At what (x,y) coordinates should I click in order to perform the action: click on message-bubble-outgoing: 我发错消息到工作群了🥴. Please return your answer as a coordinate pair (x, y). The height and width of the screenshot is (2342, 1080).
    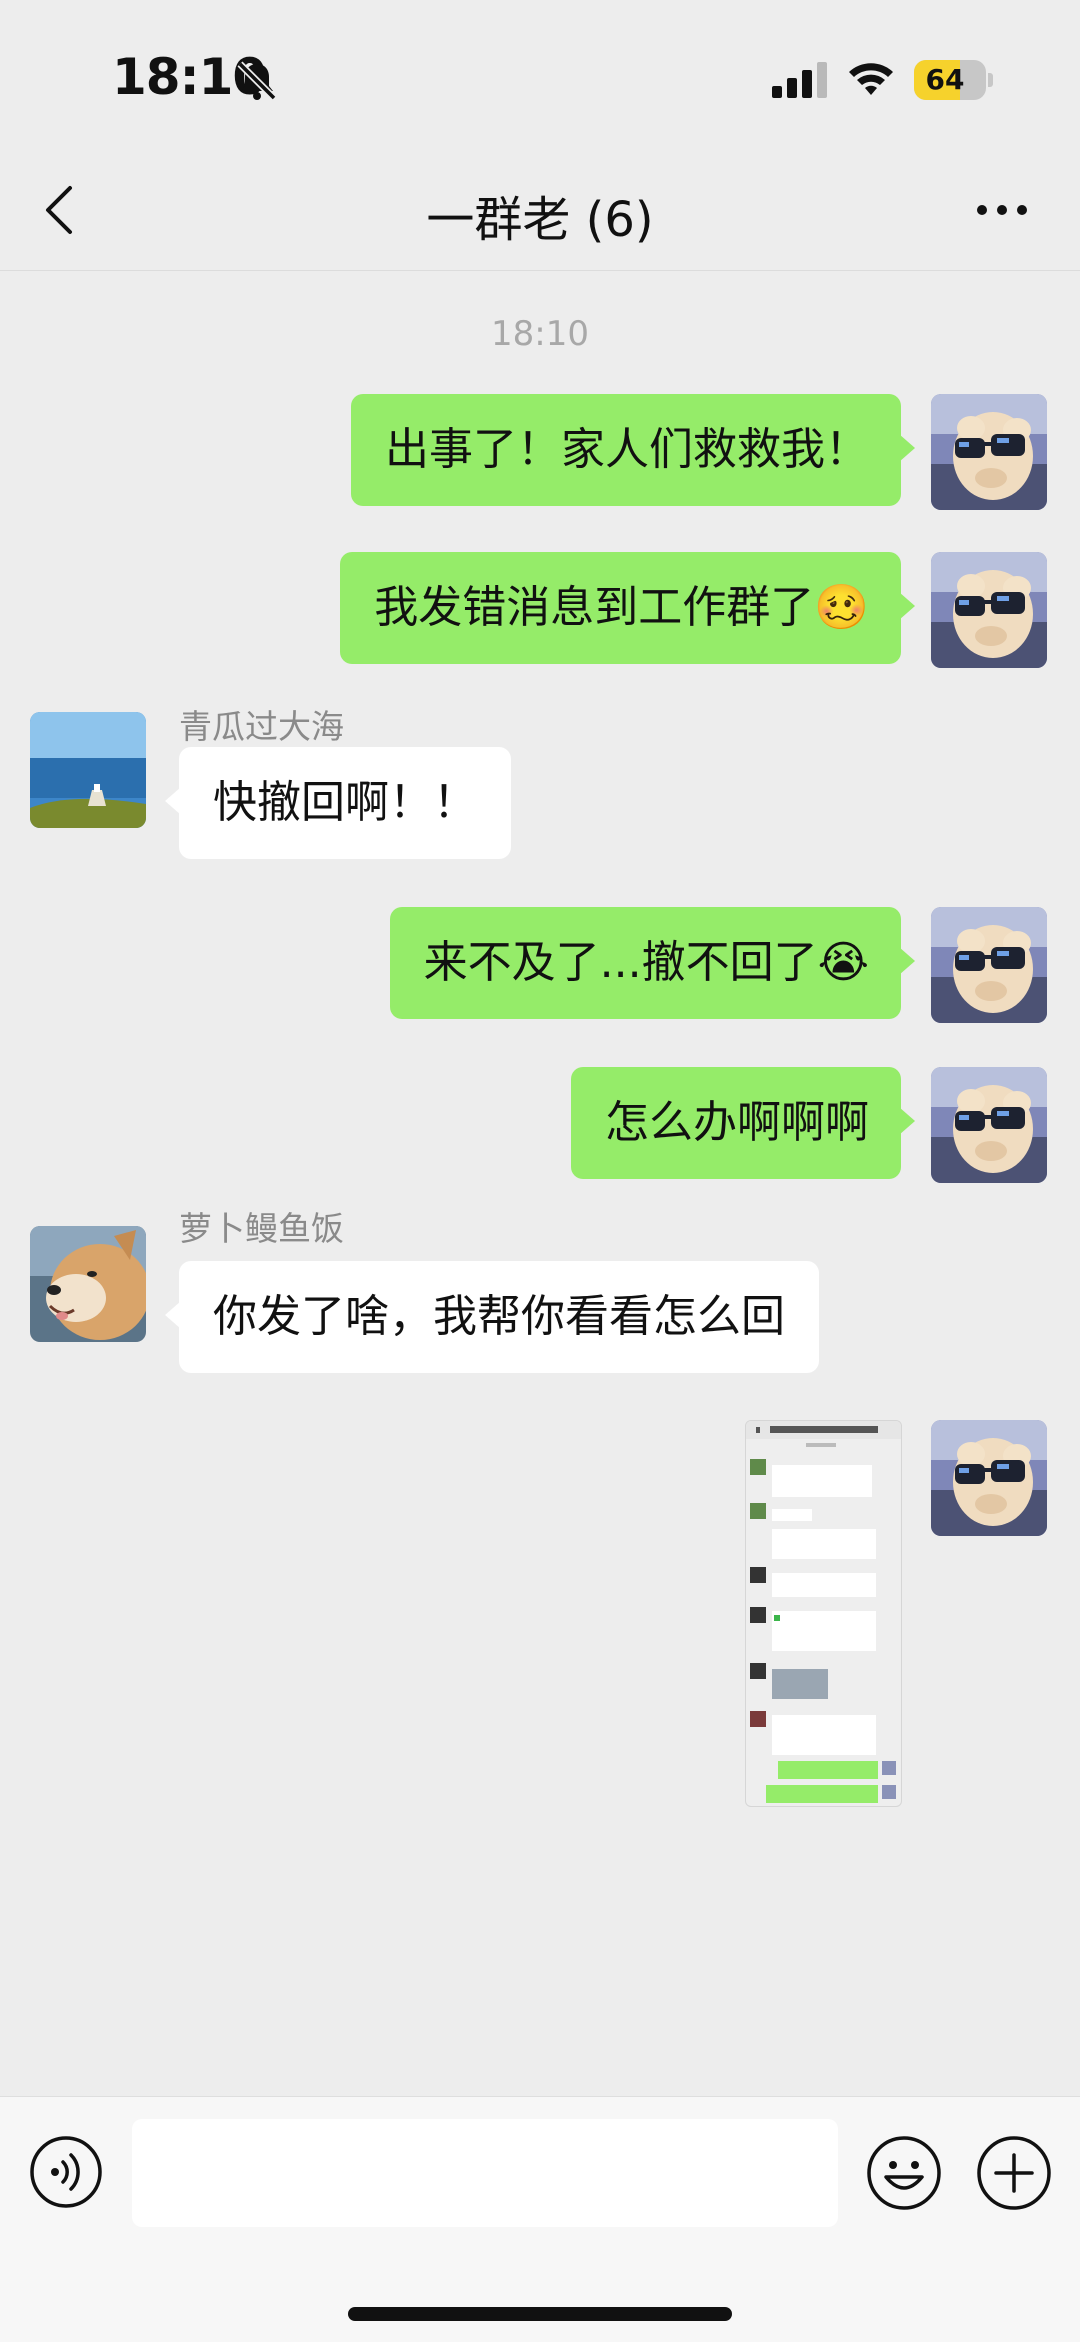
    Looking at the image, I should click on (627, 608).